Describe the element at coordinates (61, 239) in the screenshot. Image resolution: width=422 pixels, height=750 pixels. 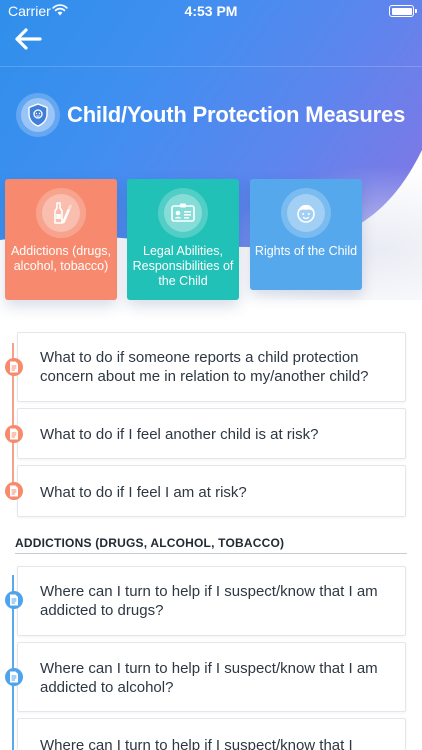
I see `category-card-addictions: Addictions (drugs, alcohol, tobacco)` at that location.